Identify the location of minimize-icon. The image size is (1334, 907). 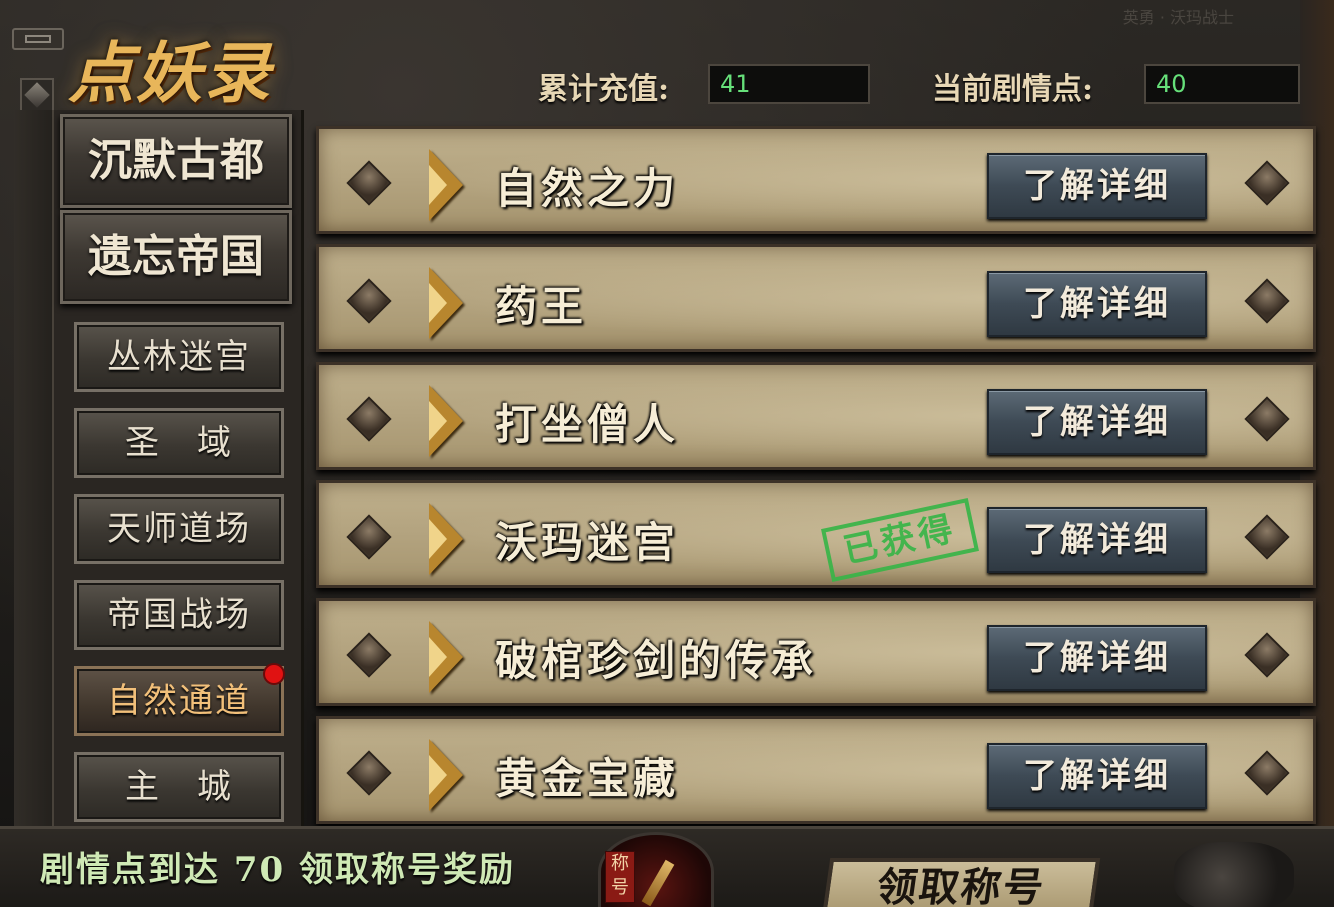
(38, 39).